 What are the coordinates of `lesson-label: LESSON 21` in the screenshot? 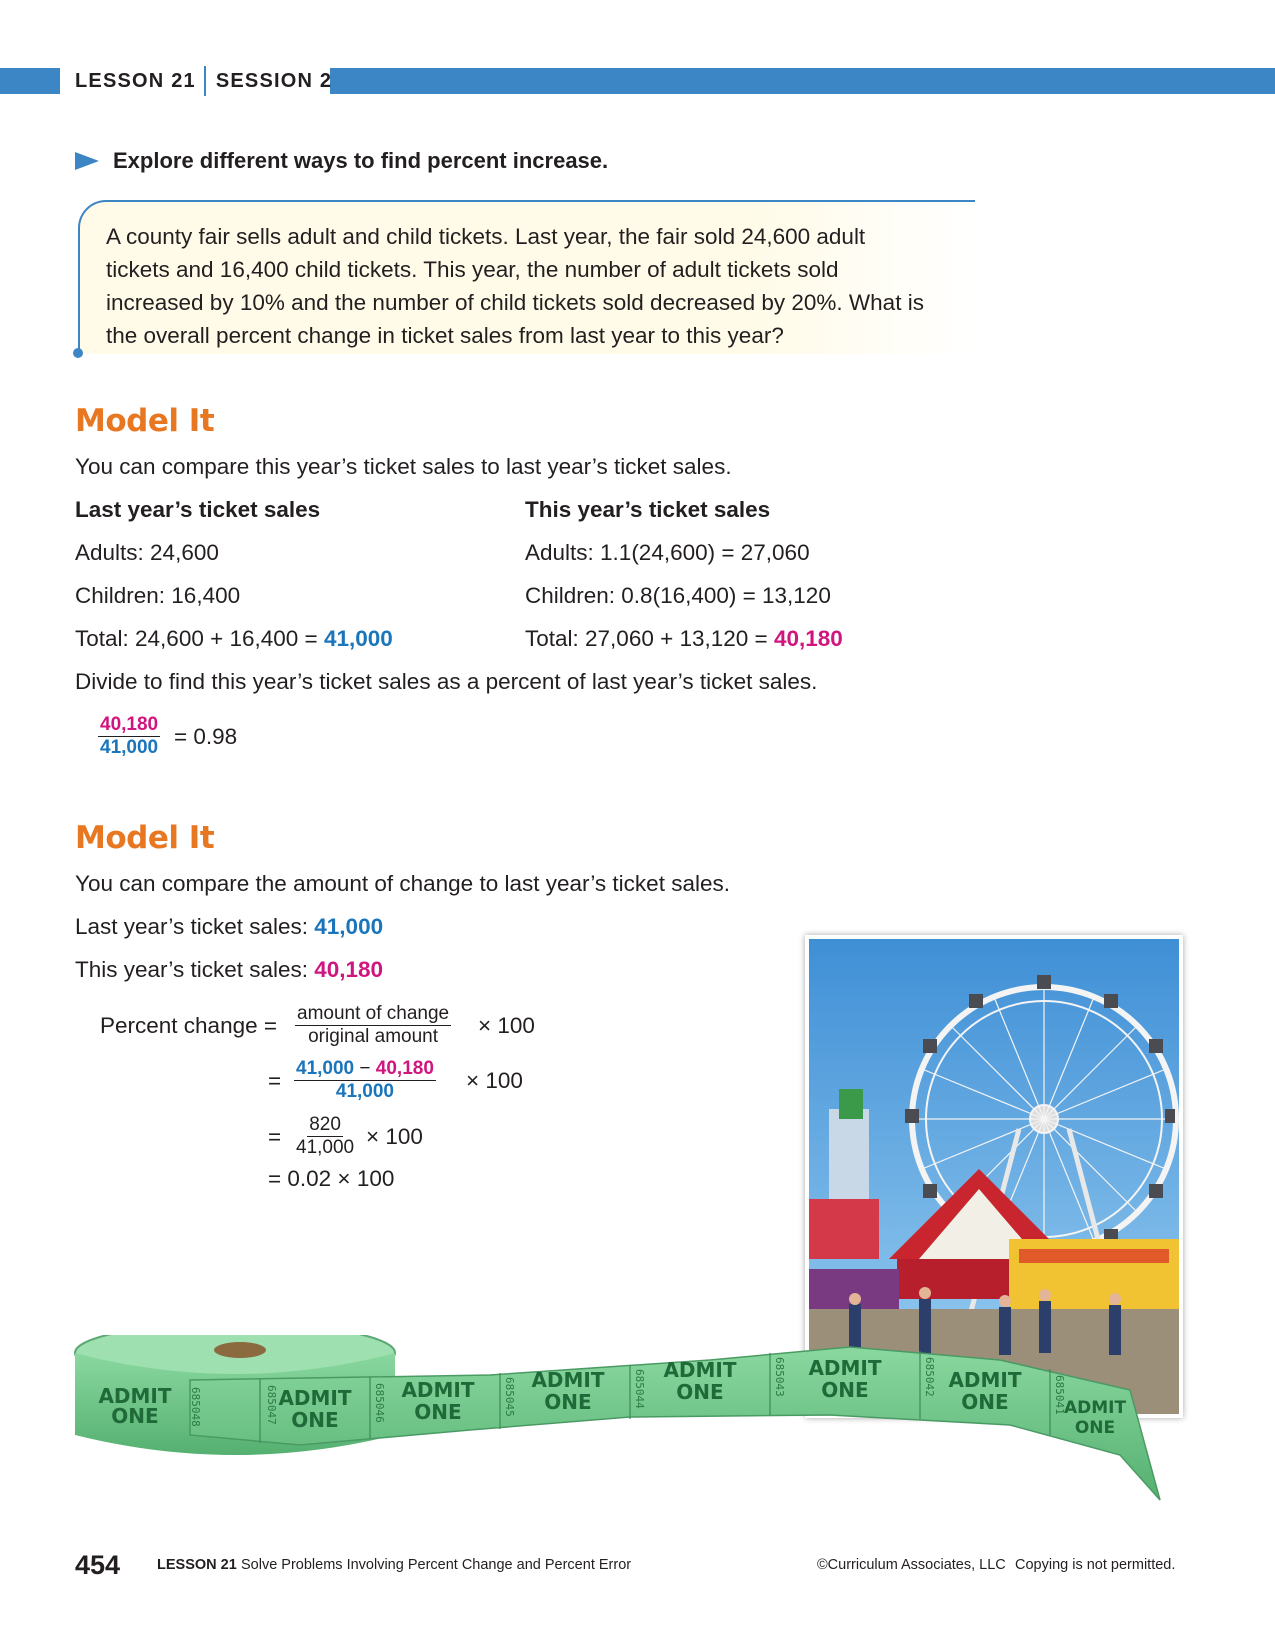 It's located at (135, 80).